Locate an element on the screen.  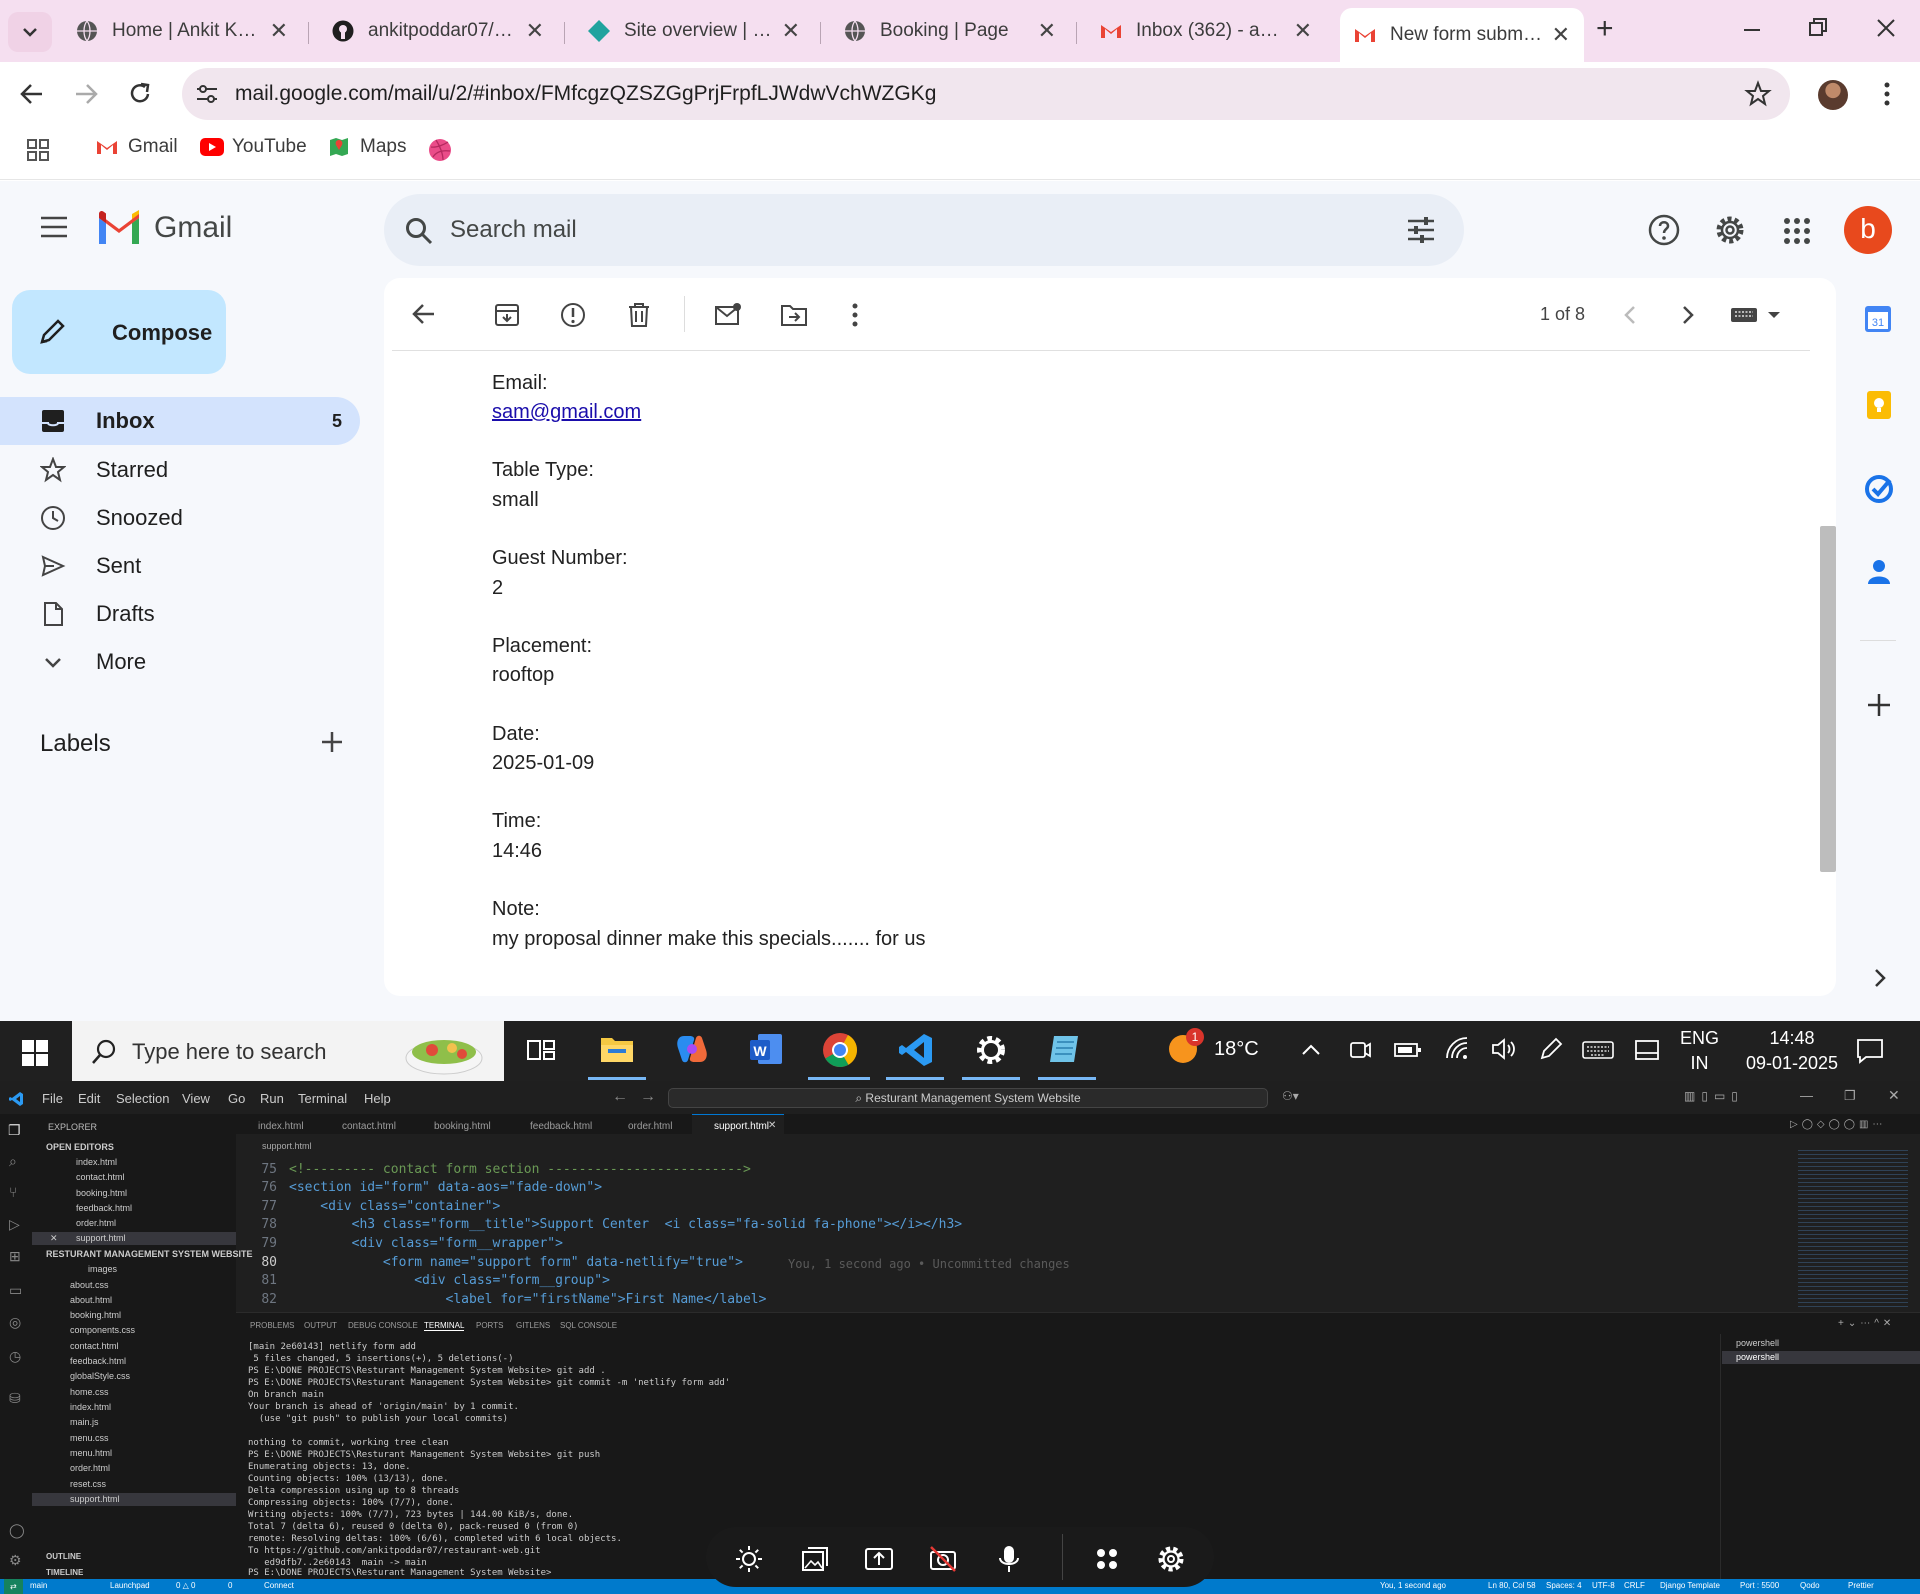
report-spam-button is located at coordinates (573, 315).